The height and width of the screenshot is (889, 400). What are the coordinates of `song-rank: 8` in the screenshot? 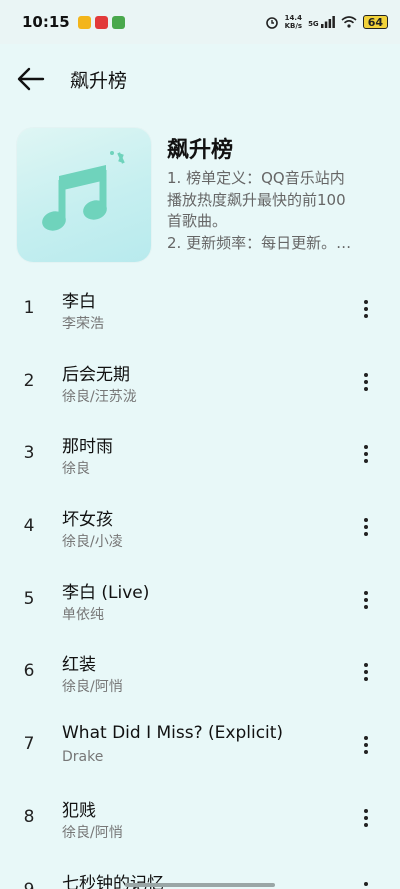 It's located at (29, 816).